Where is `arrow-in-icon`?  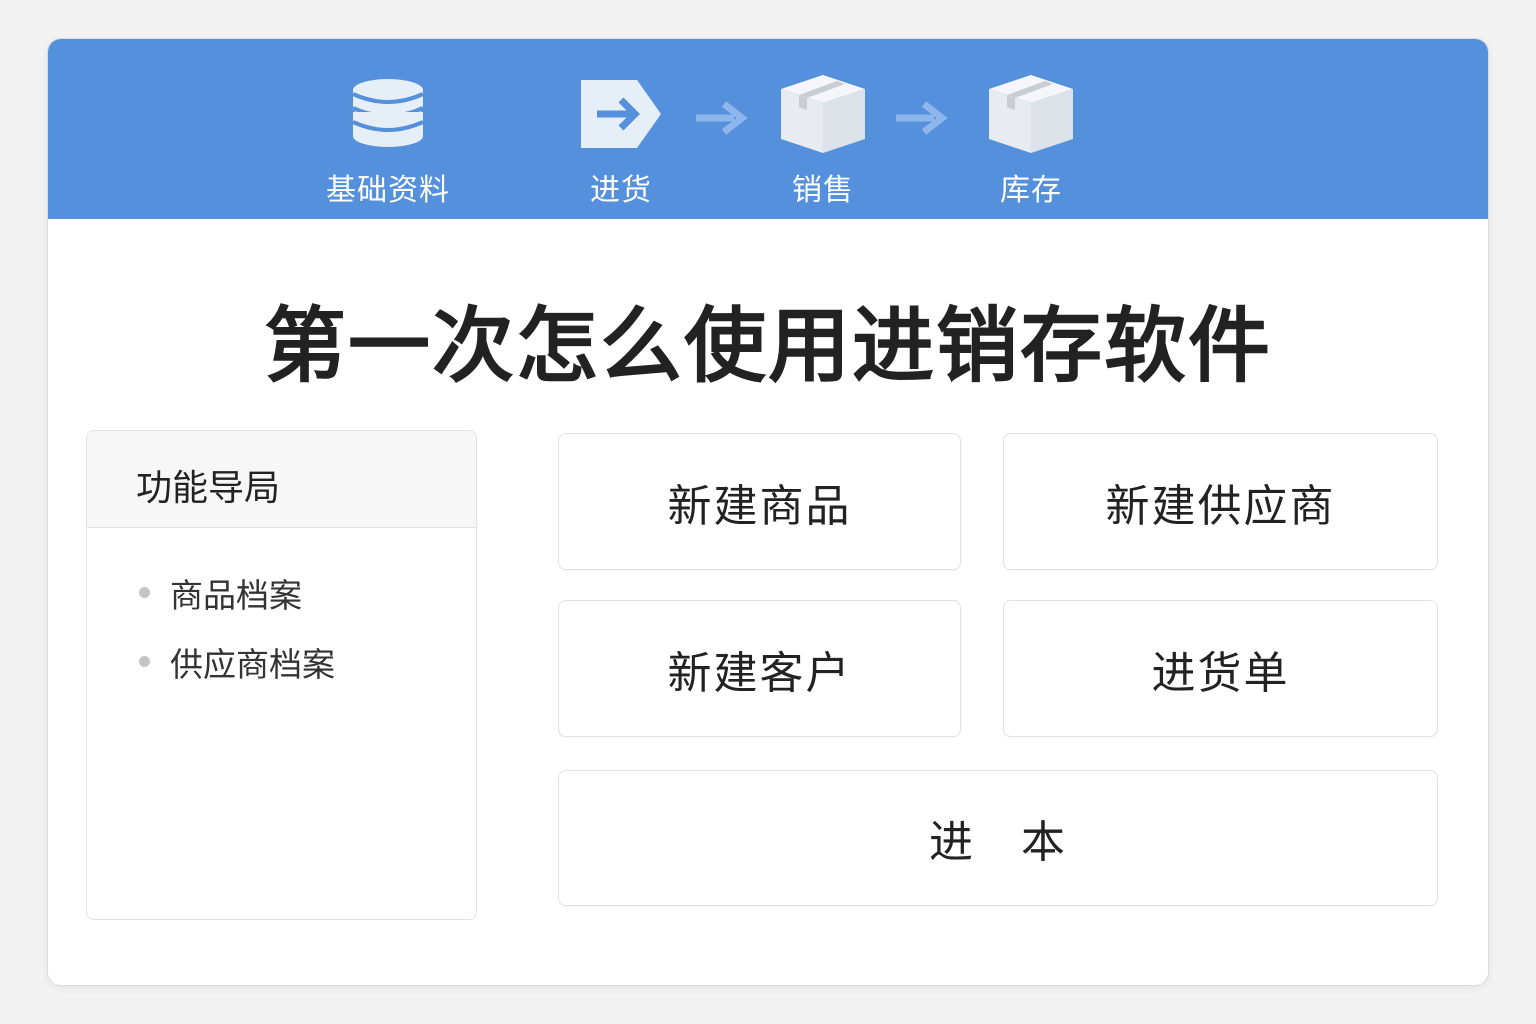
arrow-in-icon is located at coordinates (621, 114).